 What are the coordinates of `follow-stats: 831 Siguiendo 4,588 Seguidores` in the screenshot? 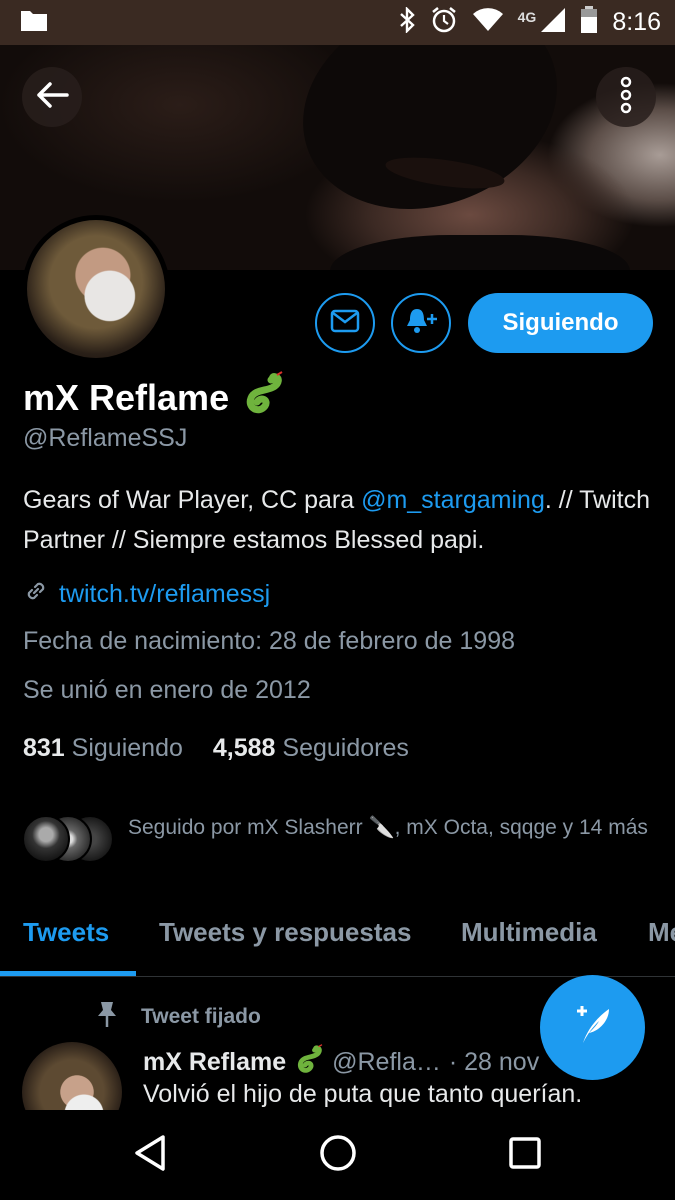 It's located at (216, 748).